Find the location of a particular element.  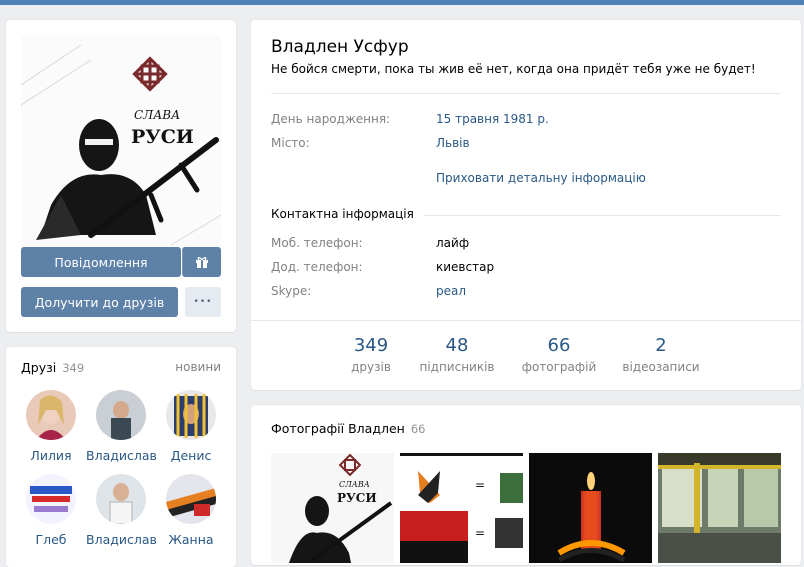

svg-text: РУСИ is located at coordinates (357, 498).